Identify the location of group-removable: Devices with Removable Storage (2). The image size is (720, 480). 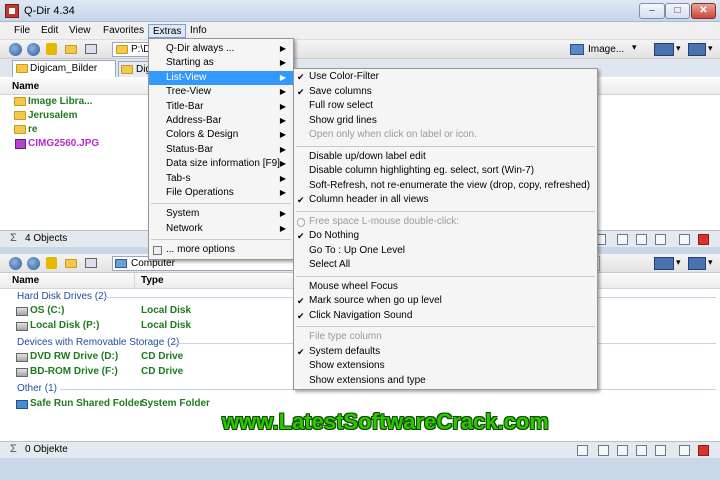
(98, 343).